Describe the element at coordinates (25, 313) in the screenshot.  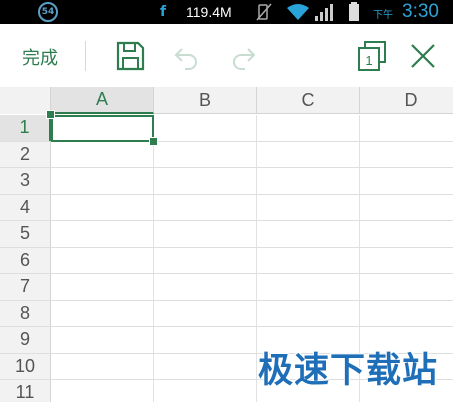
I see `row-header: 8` at that location.